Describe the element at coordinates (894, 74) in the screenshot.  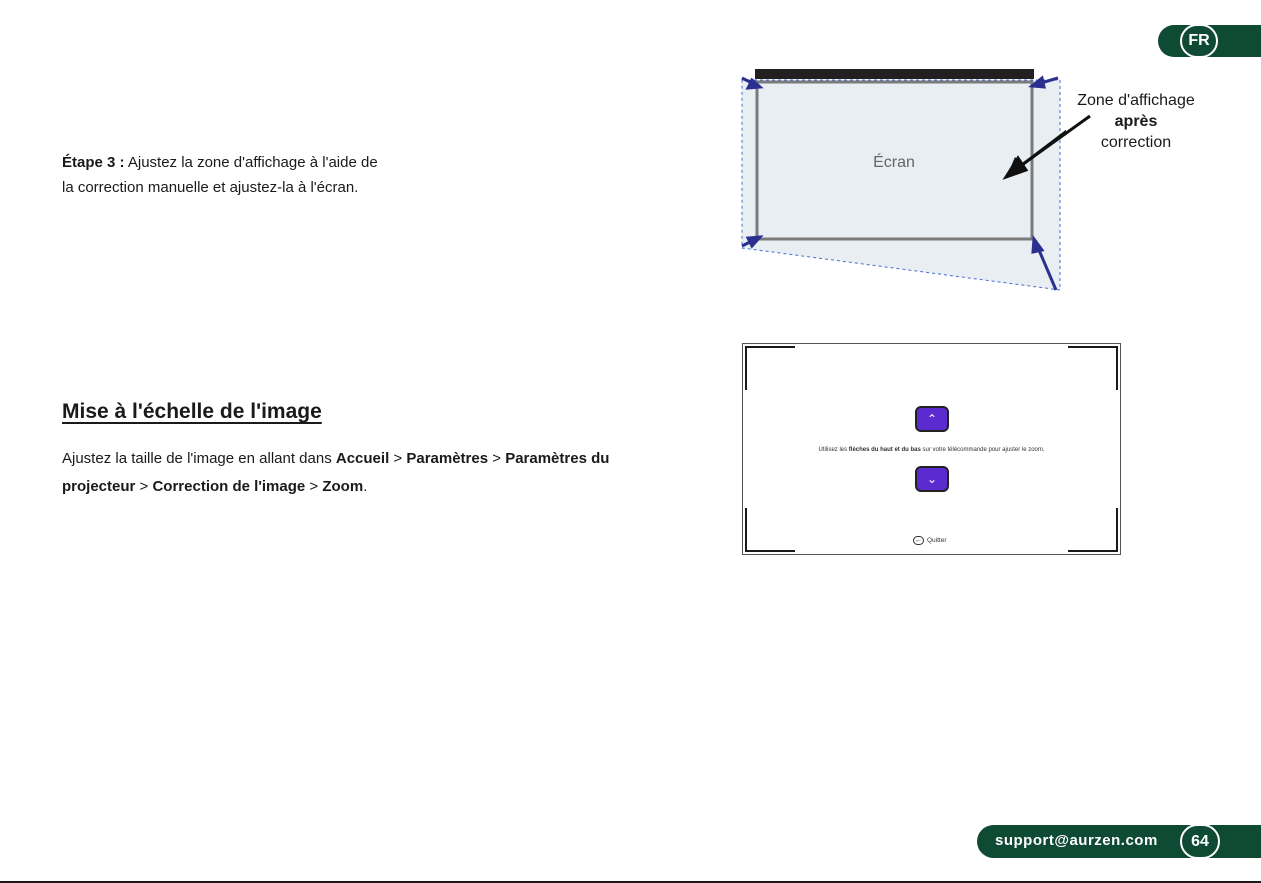
I see `screen-top-bar` at that location.